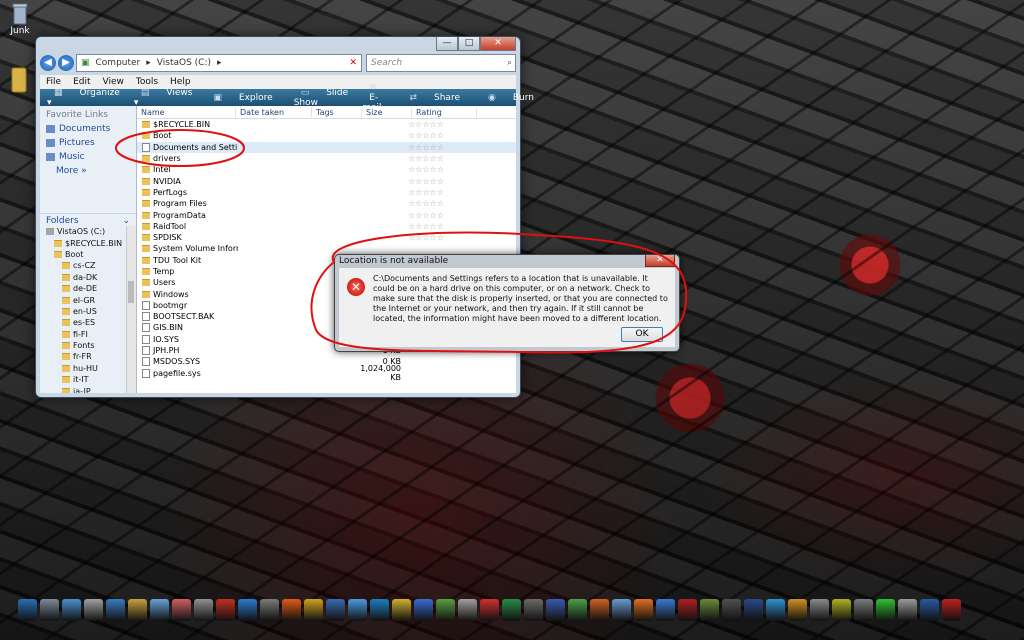 This screenshot has width=1024, height=640. I want to click on tree-item: ja-JP, so click(83, 389).